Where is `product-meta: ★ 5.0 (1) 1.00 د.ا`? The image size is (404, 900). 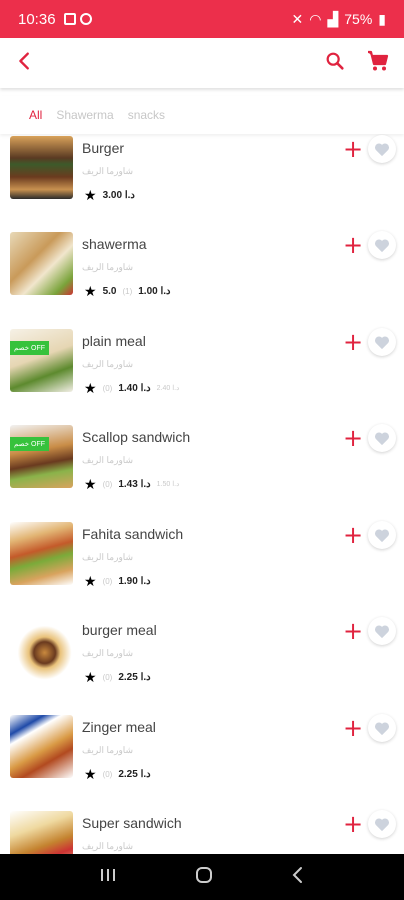 product-meta: ★ 5.0 (1) 1.00 د.ا is located at coordinates (127, 291).